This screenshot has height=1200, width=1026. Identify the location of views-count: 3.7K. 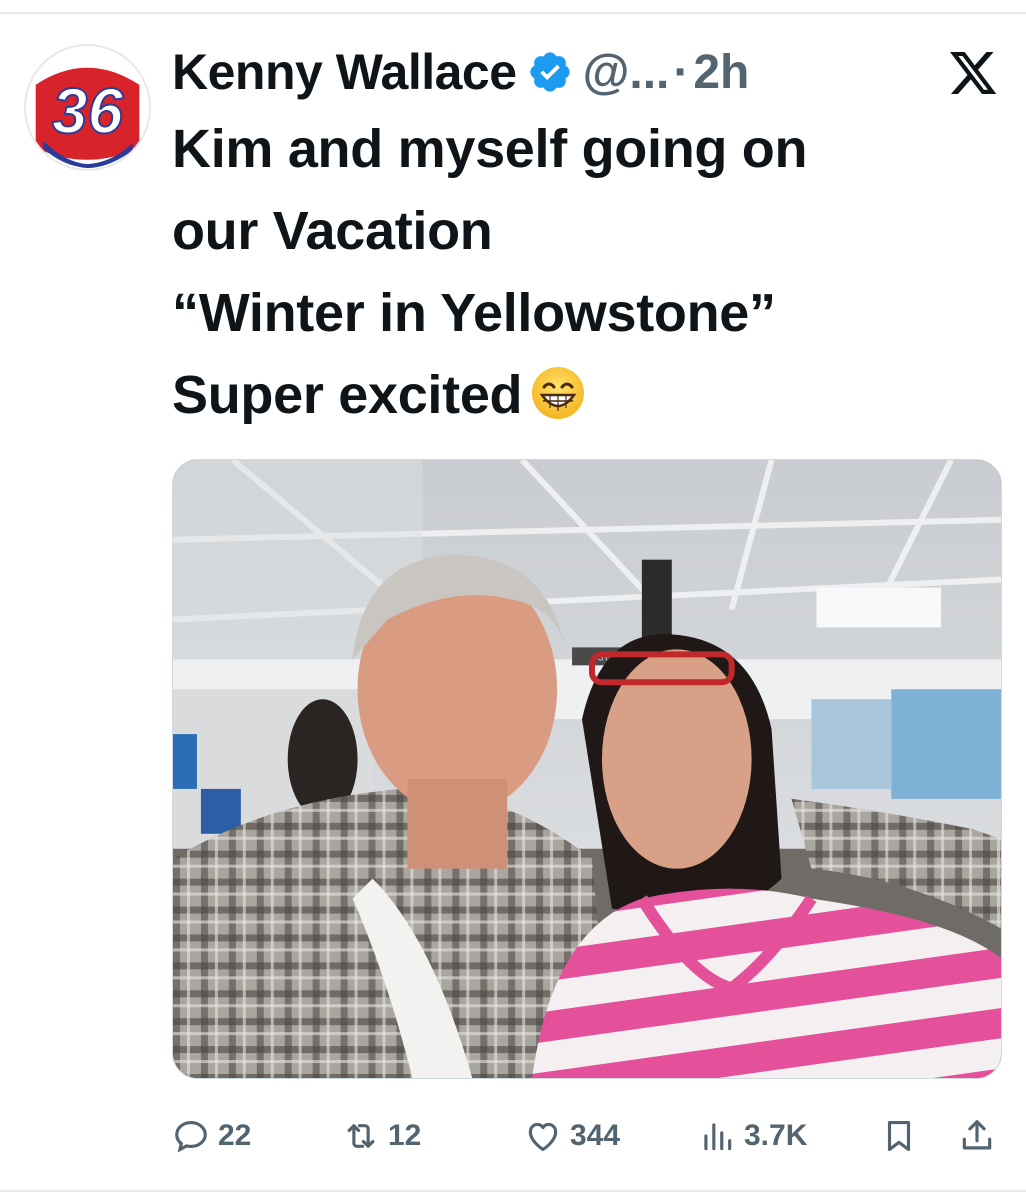
(776, 1135).